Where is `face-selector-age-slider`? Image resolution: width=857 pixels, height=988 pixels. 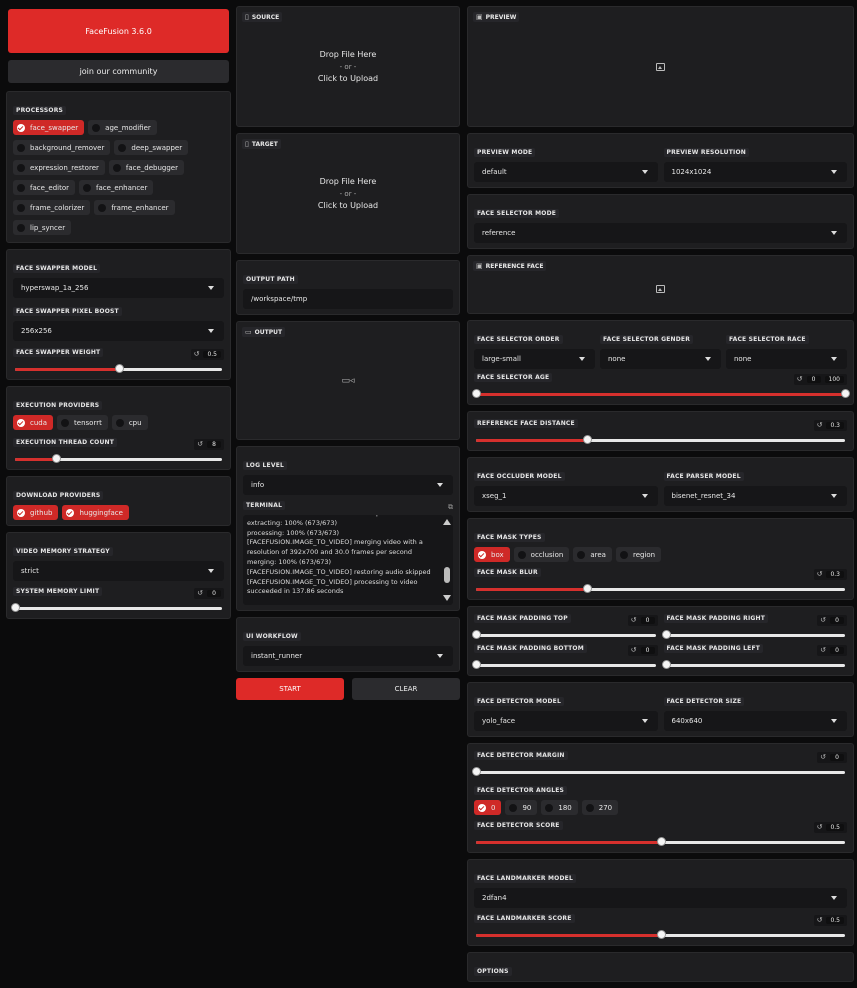
face-selector-age-slider is located at coordinates (661, 394).